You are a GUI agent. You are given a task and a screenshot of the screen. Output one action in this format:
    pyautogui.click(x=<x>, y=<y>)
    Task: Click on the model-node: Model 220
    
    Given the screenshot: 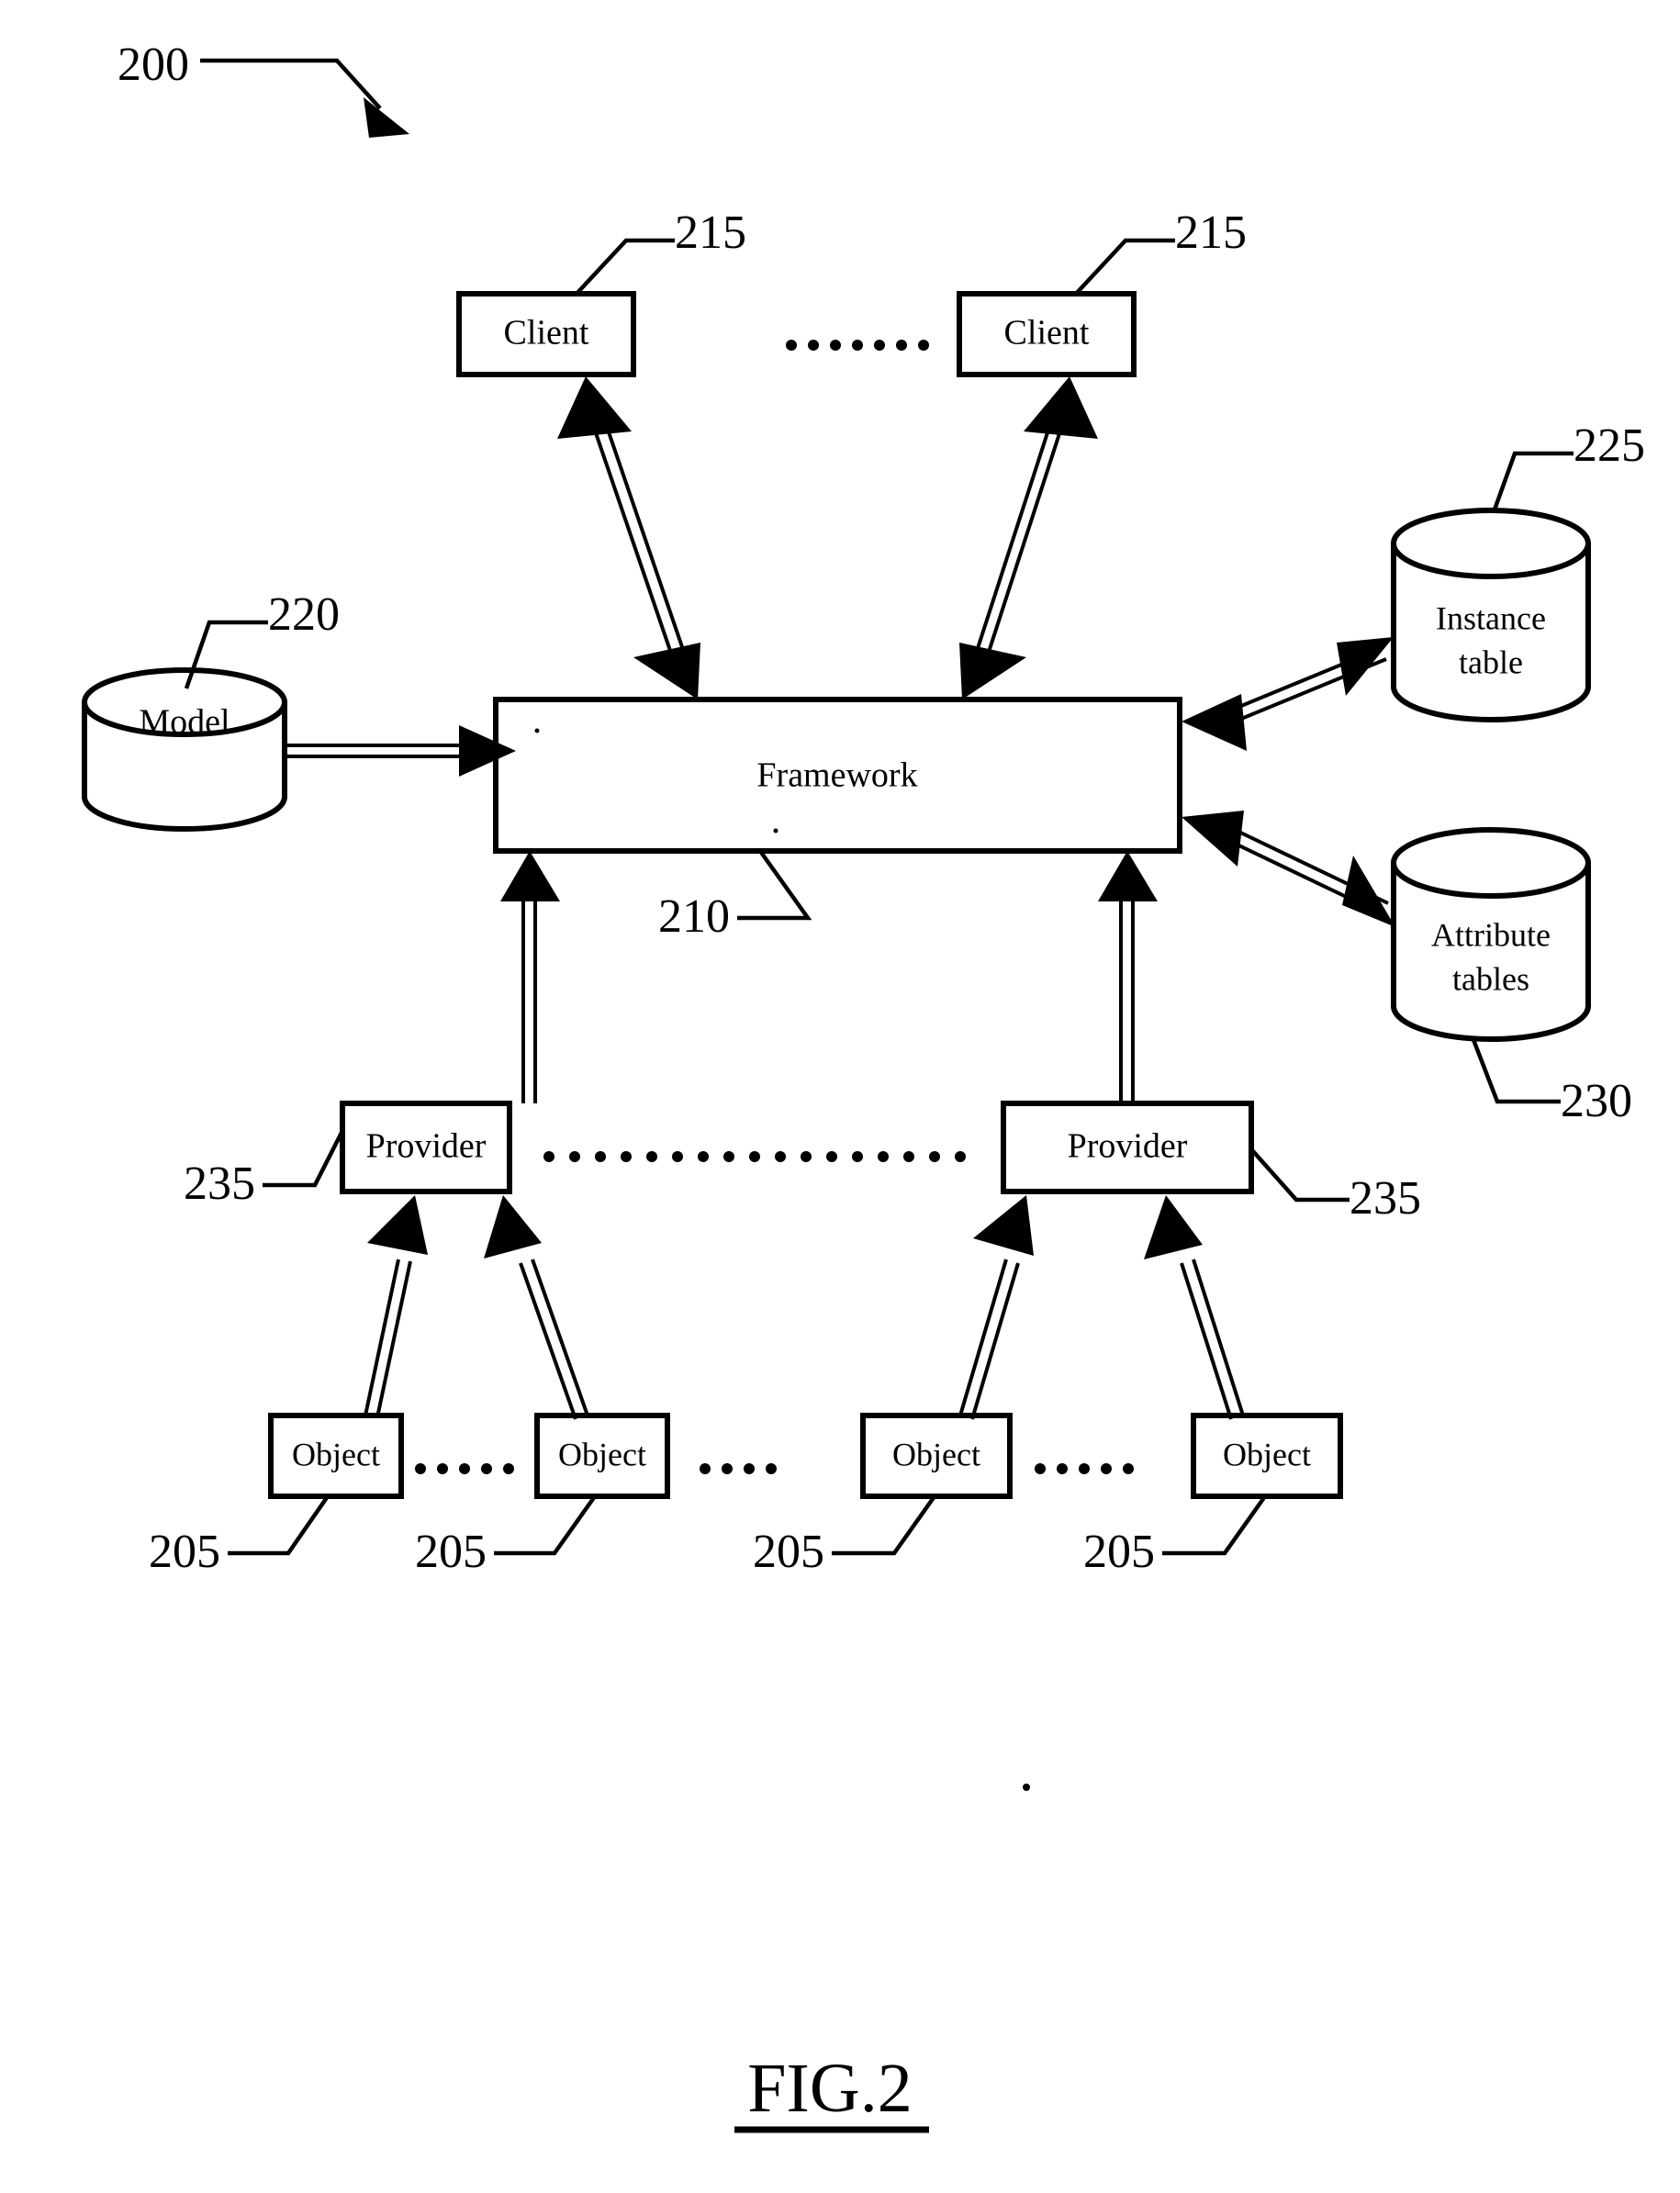 What is the action you would take?
    pyautogui.click(x=211, y=710)
    